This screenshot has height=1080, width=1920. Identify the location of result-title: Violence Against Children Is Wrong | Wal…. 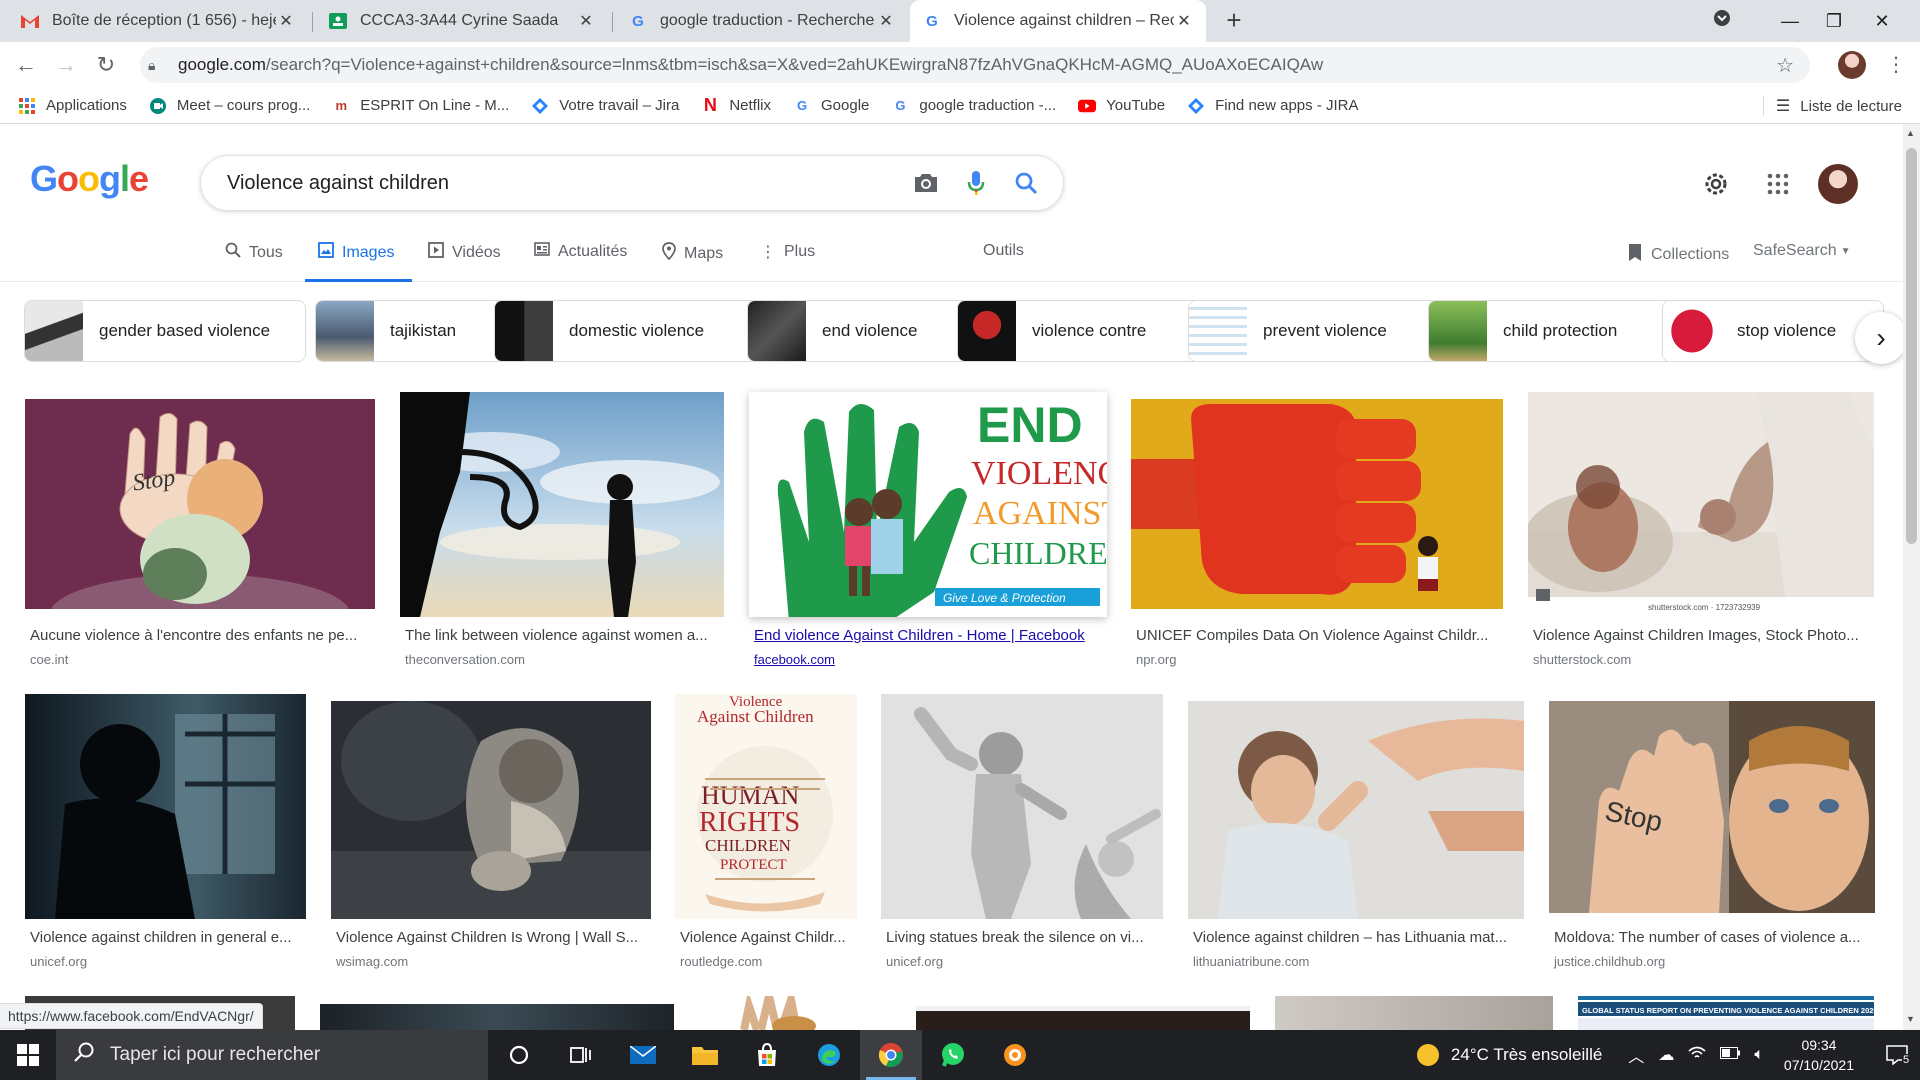
(494, 937).